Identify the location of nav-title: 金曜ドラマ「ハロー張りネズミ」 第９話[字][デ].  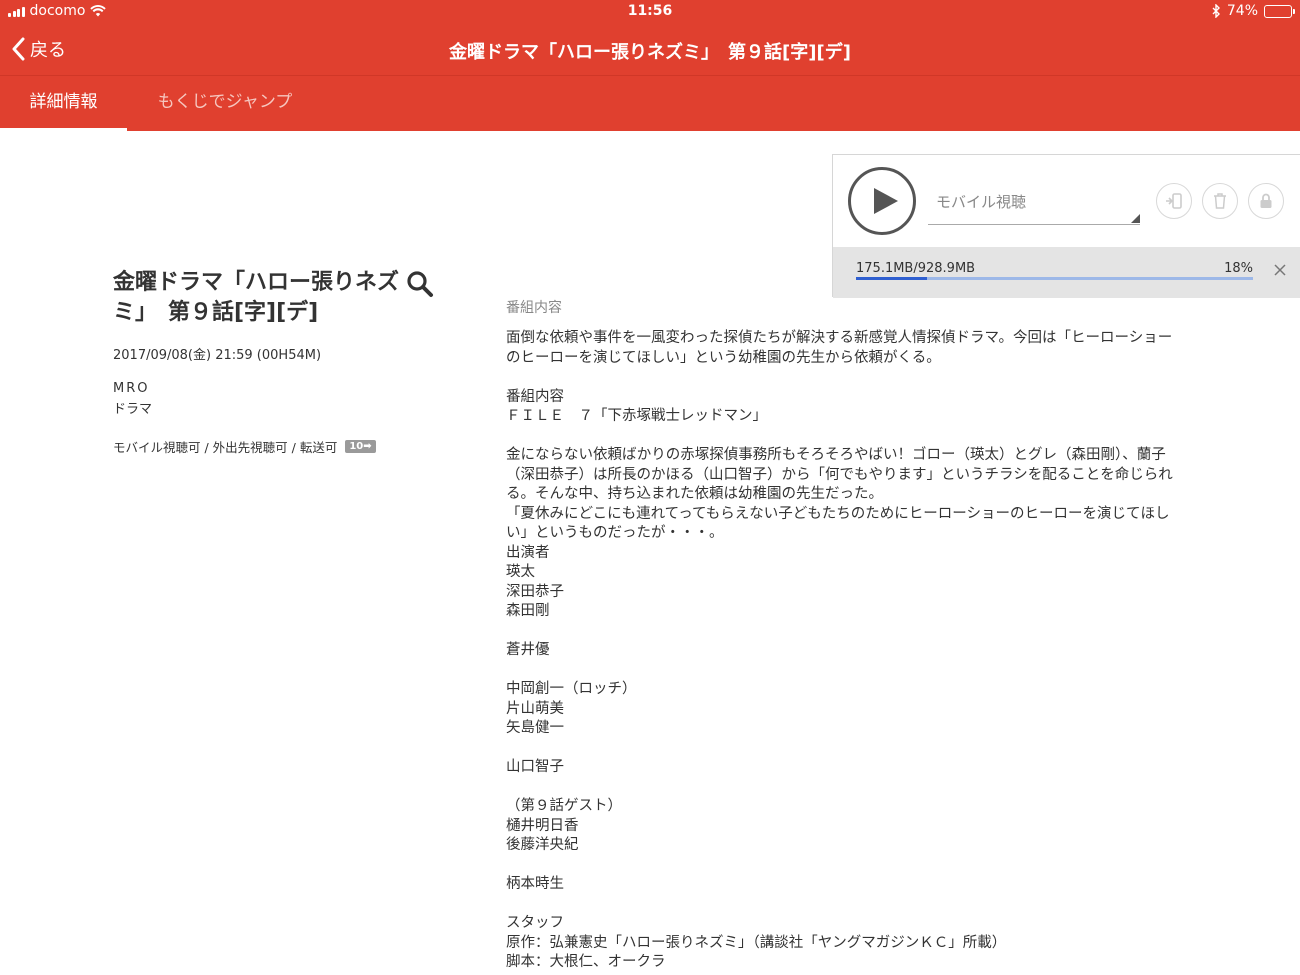
(650, 52).